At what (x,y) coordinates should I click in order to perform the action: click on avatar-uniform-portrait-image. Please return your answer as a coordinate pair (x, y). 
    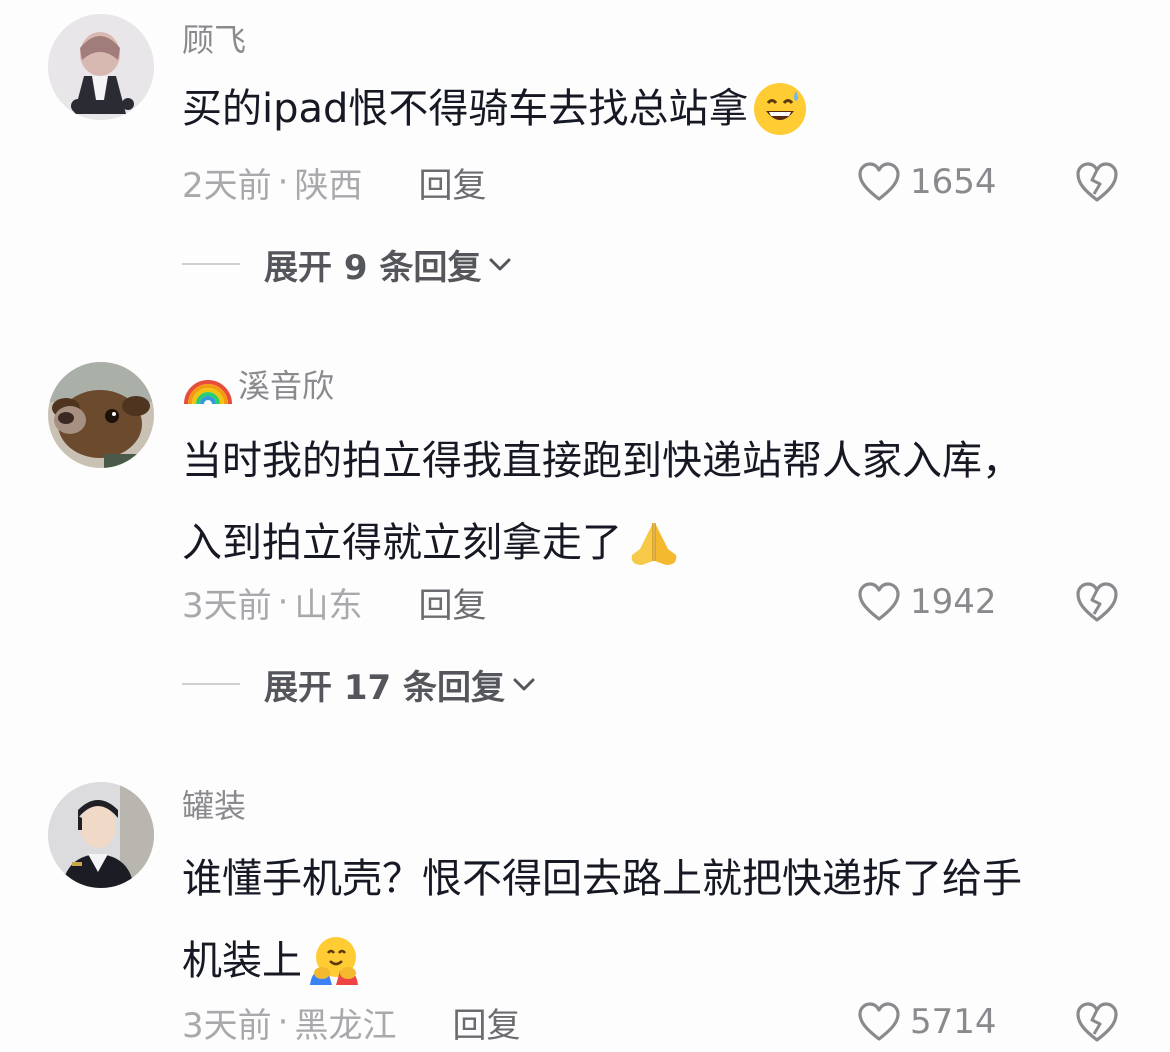
    Looking at the image, I should click on (101, 835).